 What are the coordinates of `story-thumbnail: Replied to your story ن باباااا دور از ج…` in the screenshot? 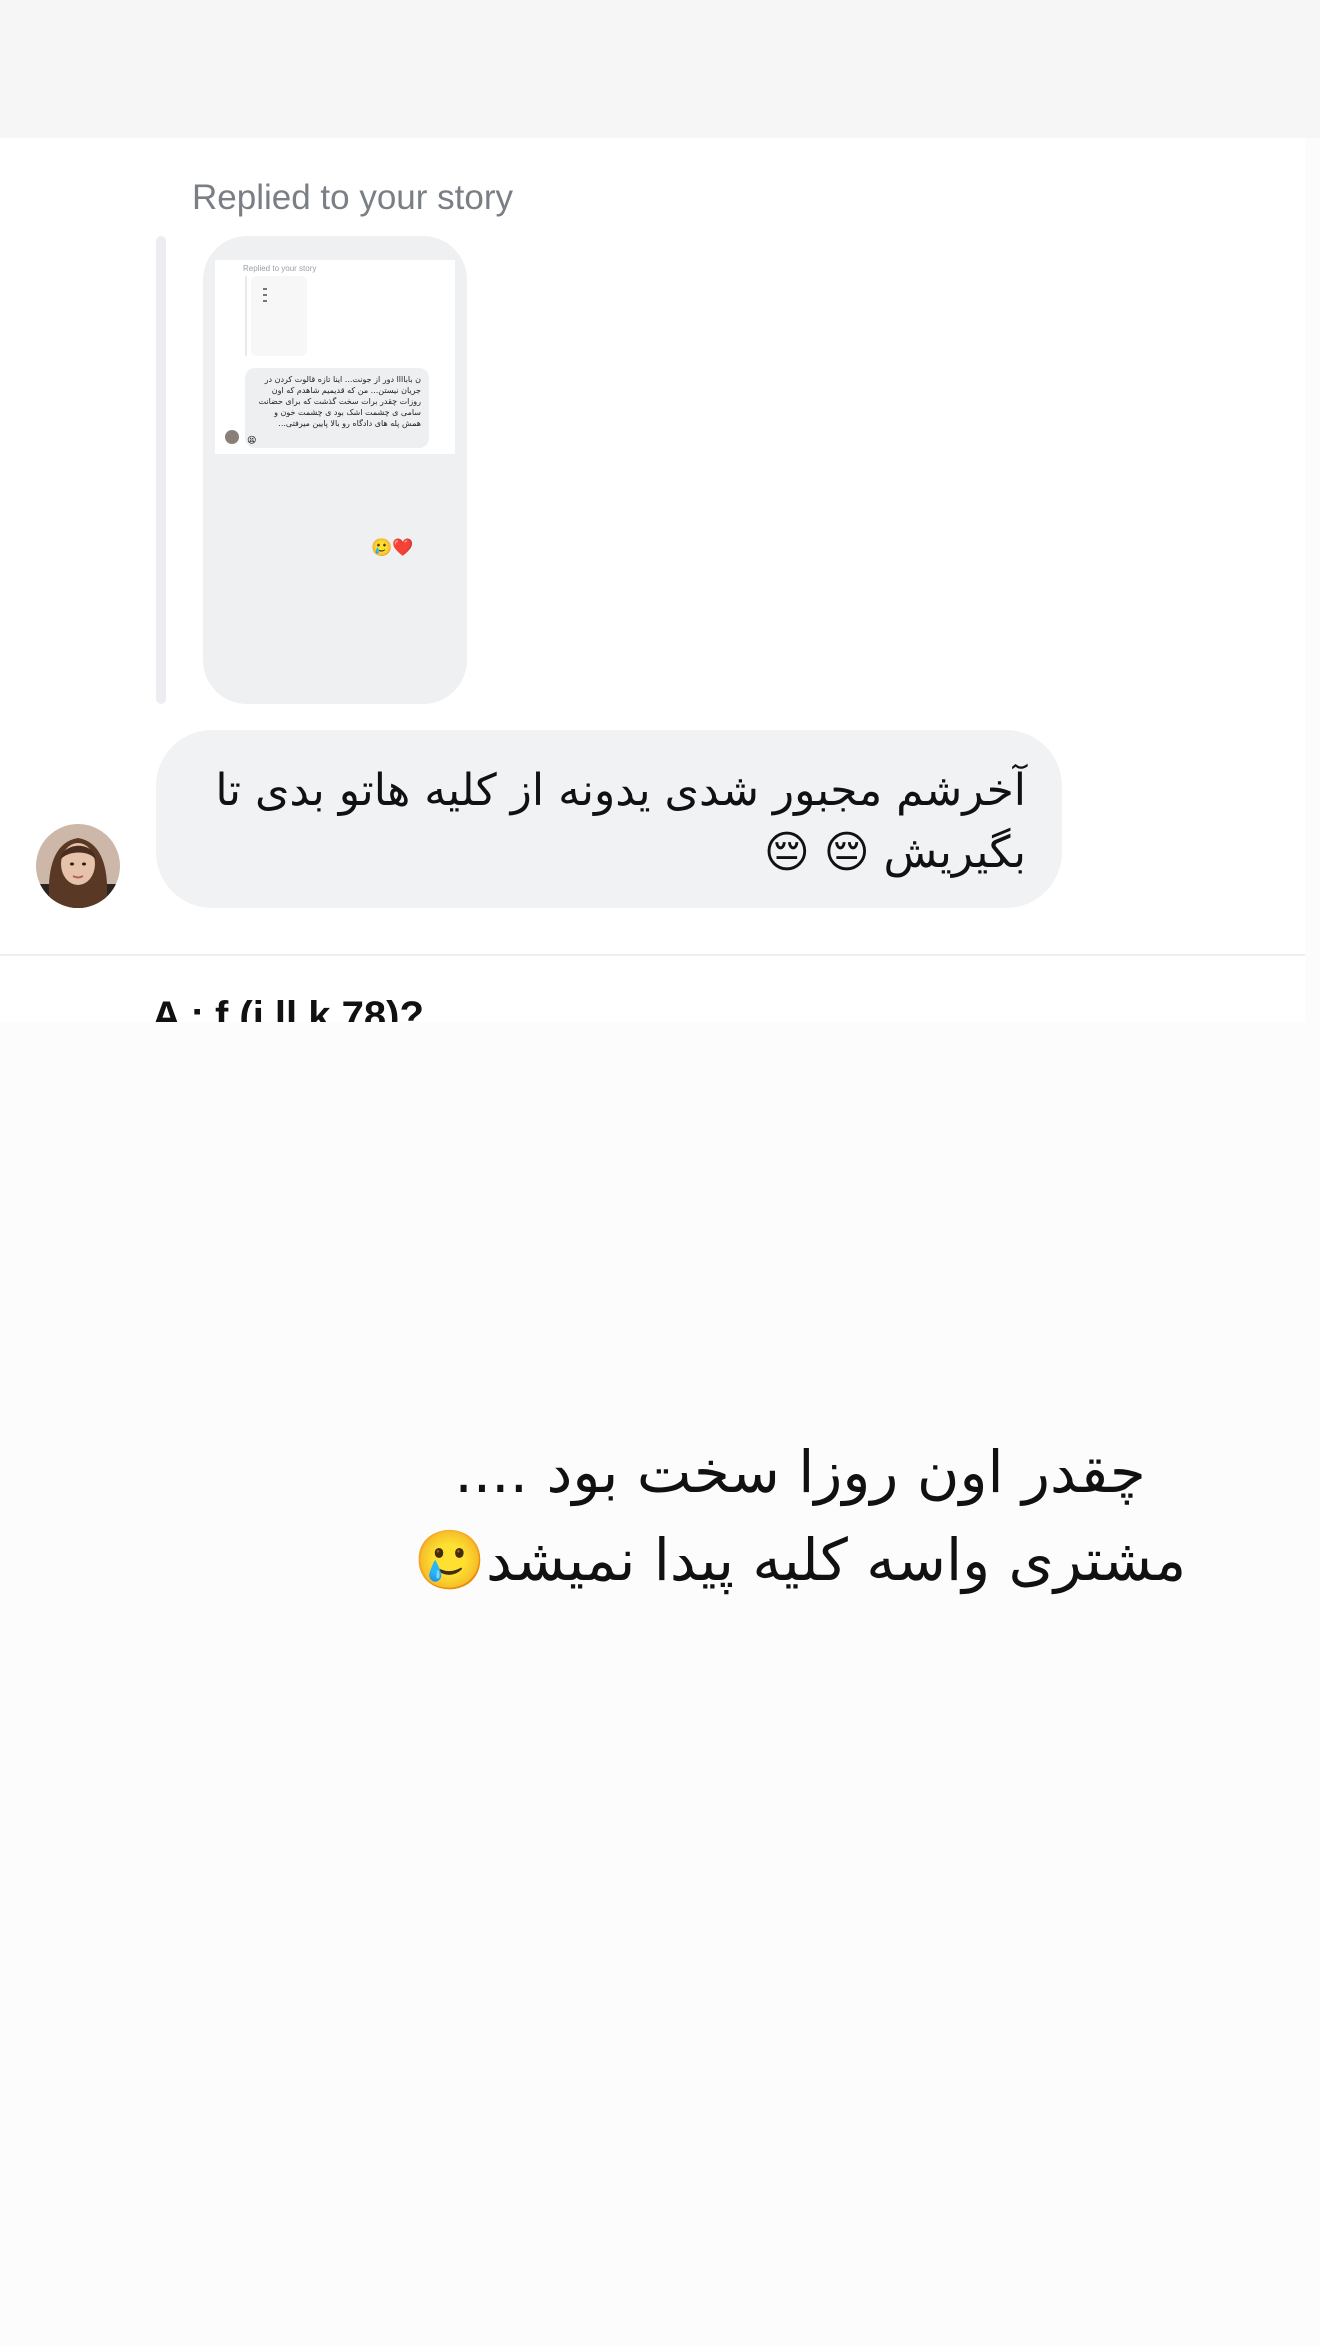 It's located at (335, 470).